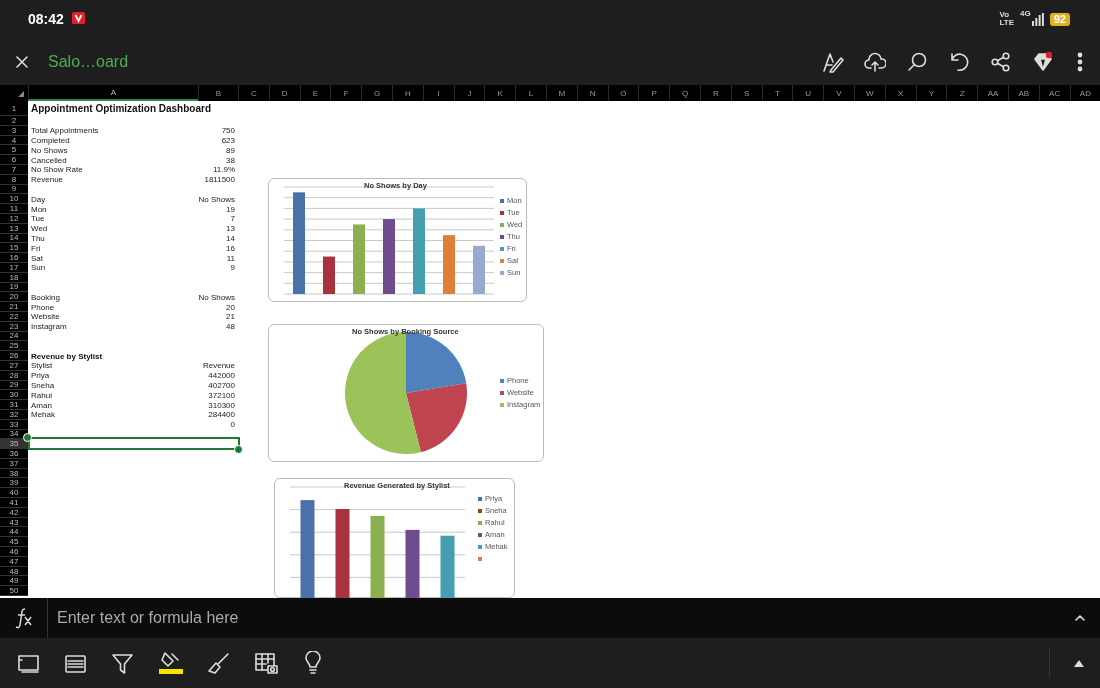 This screenshot has width=1100, height=688. I want to click on column-header: F, so click(346, 93).